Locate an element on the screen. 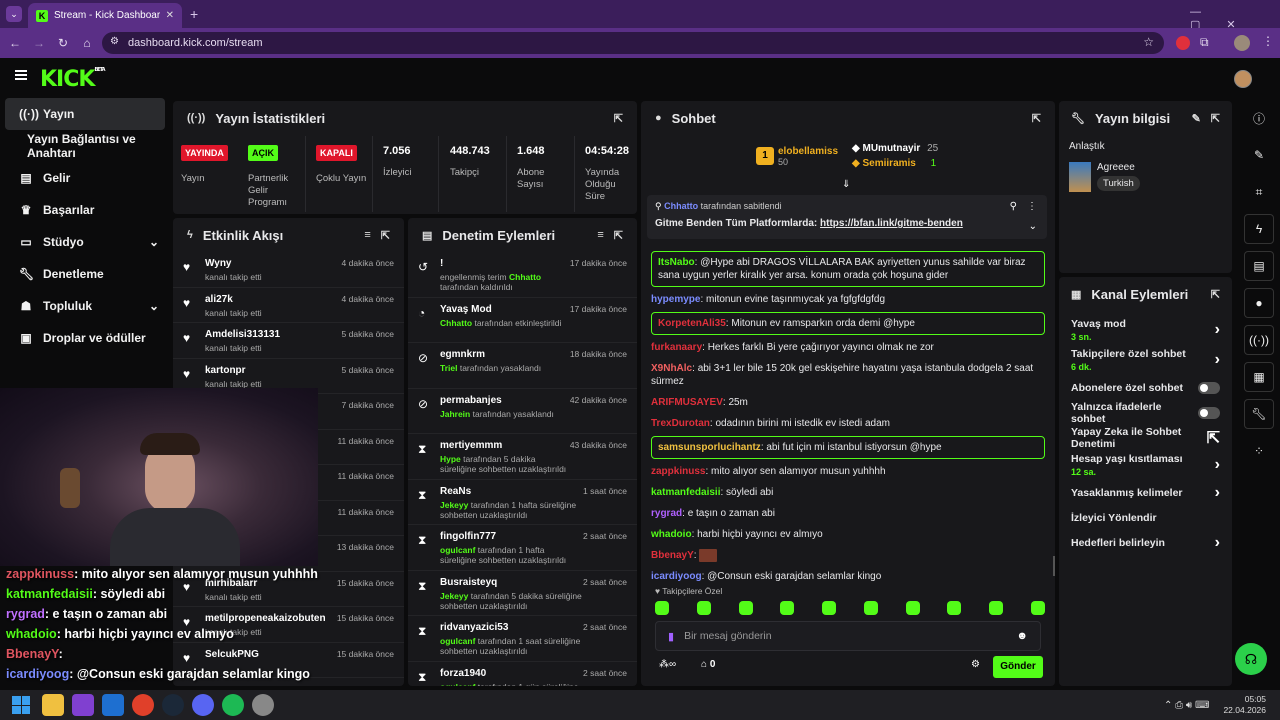 The height and width of the screenshot is (720, 1280). channel-action-item: Yasaklanmış kelimeler › is located at coordinates (1145, 492).